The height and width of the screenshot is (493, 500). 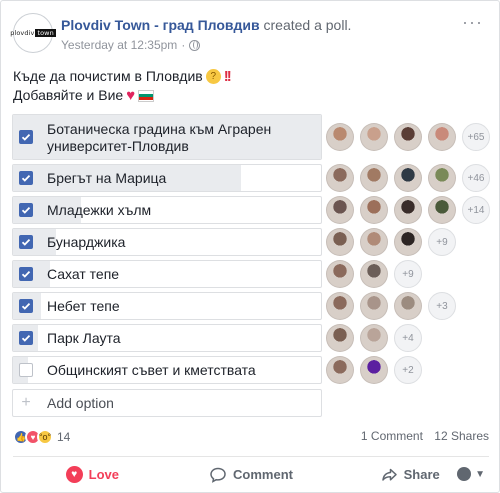 I want to click on post-text-line: Къде да почистим в Пловдив ? !!, so click(x=122, y=76).